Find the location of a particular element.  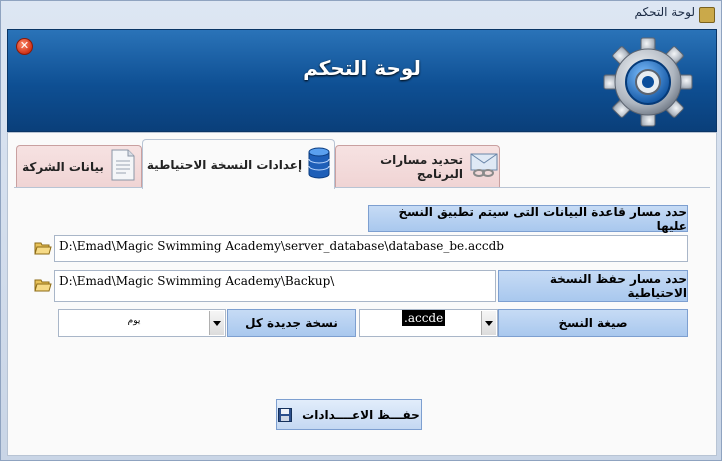

save-settings-button: حفـــظ الاعــــدادات is located at coordinates (349, 414).